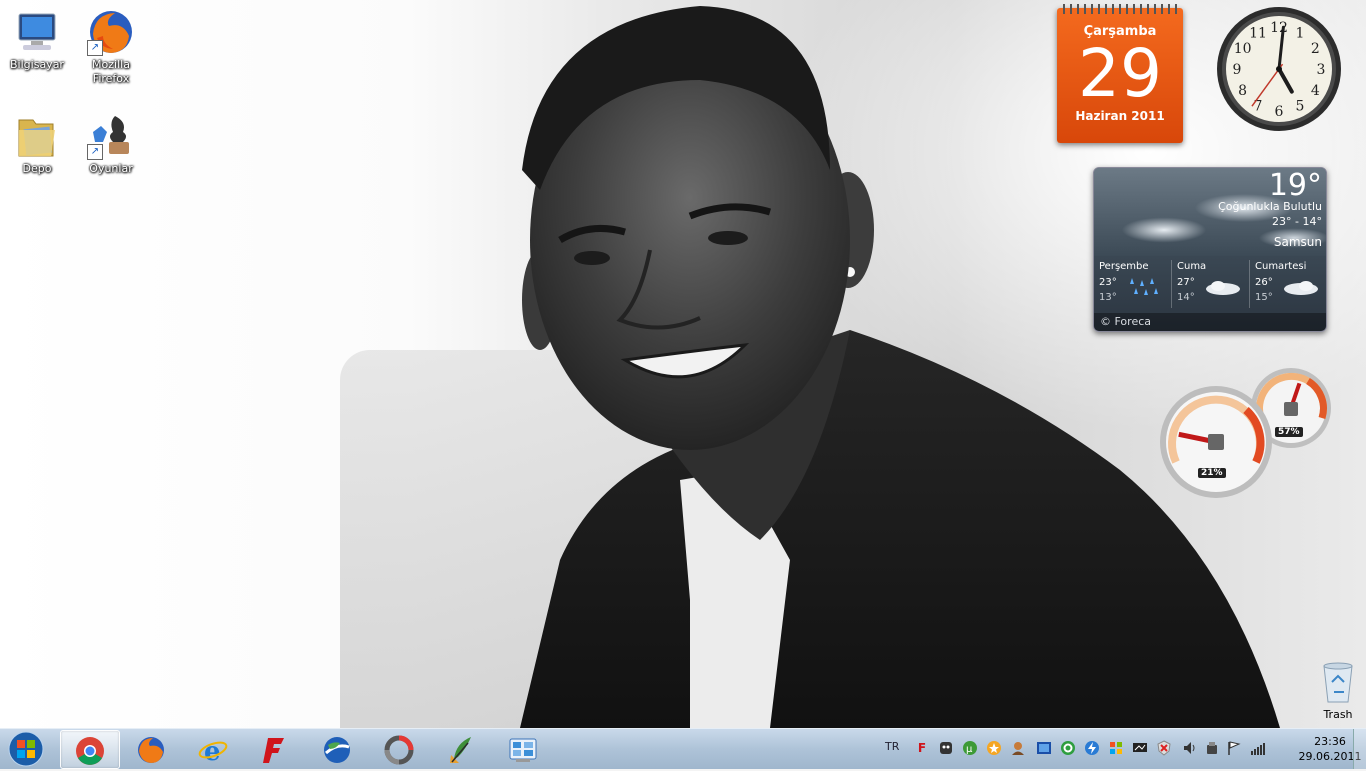 The height and width of the screenshot is (771, 1366). What do you see at coordinates (37, 168) in the screenshot?
I see `desktop-icon-label: Depo` at bounding box center [37, 168].